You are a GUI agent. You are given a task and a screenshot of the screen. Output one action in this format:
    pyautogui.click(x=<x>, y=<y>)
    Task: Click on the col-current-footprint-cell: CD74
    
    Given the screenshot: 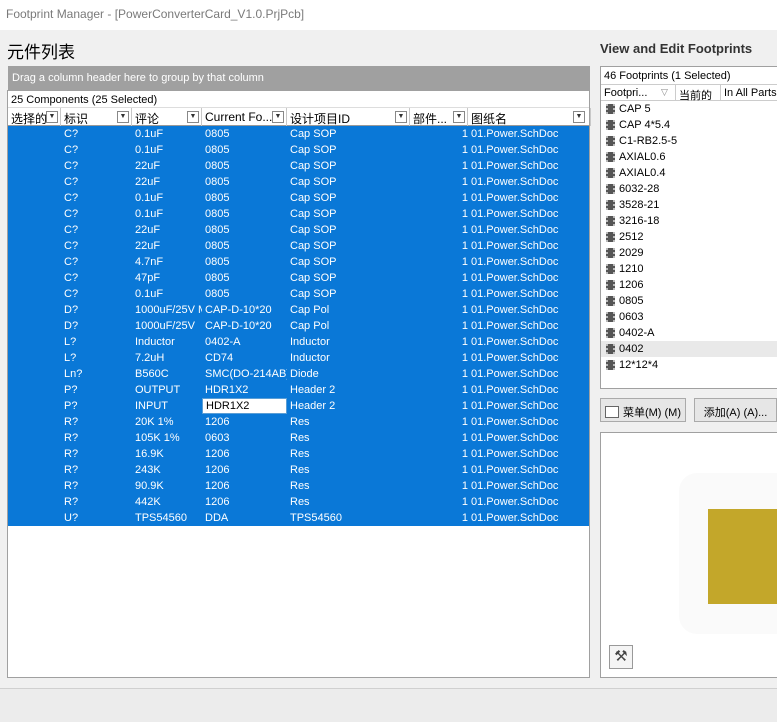 What is the action you would take?
    pyautogui.click(x=244, y=358)
    